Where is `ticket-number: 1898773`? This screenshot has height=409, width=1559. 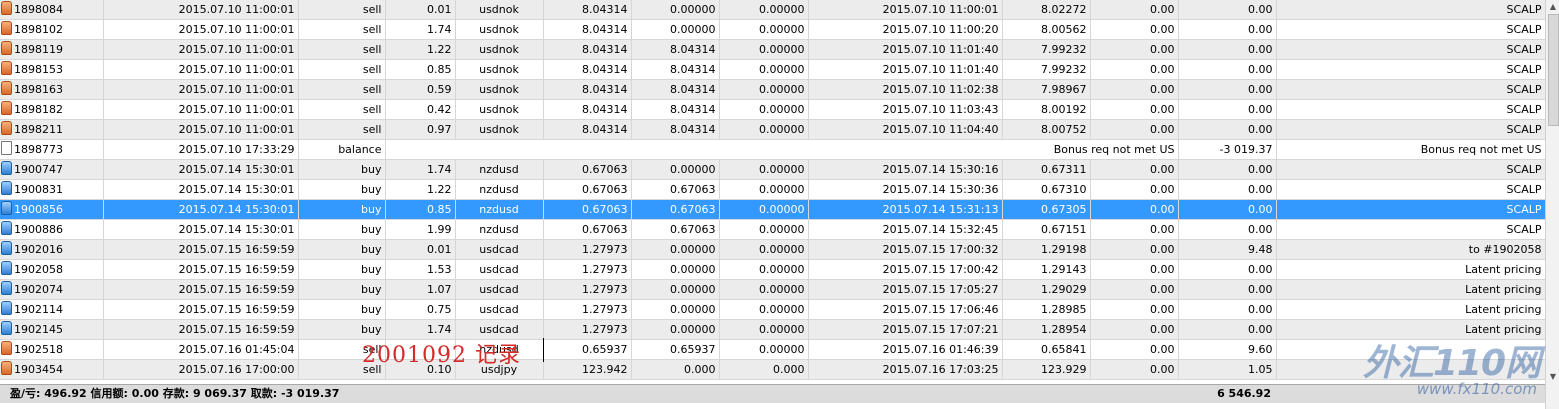 ticket-number: 1898773 is located at coordinates (38, 149).